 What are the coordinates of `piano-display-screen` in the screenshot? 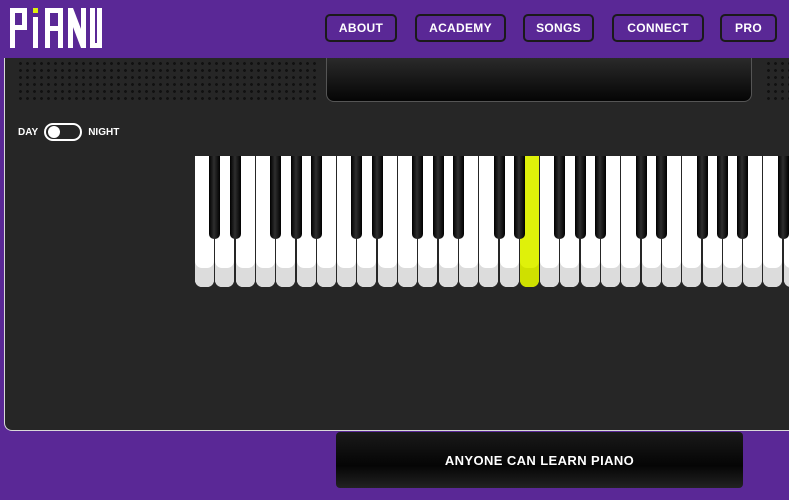 It's located at (539, 80).